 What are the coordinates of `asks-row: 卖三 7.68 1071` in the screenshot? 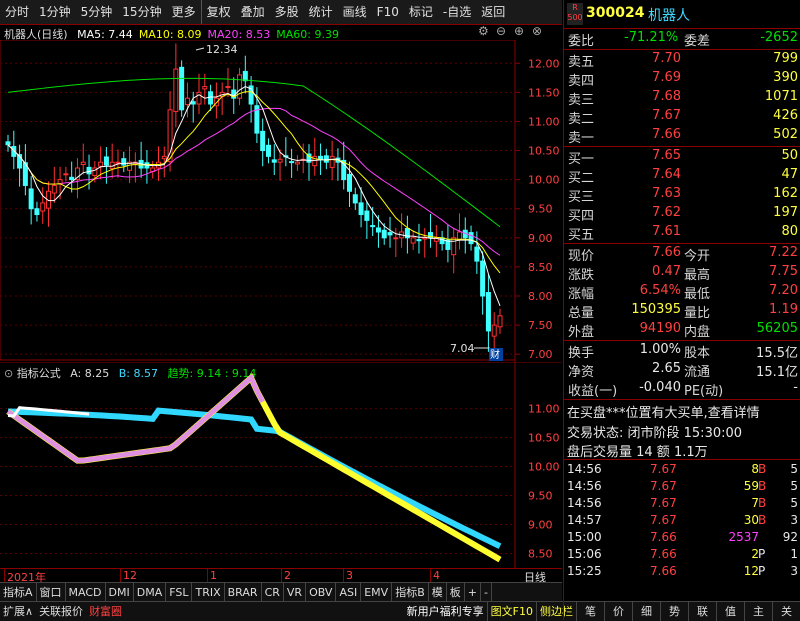 It's located at (682, 98).